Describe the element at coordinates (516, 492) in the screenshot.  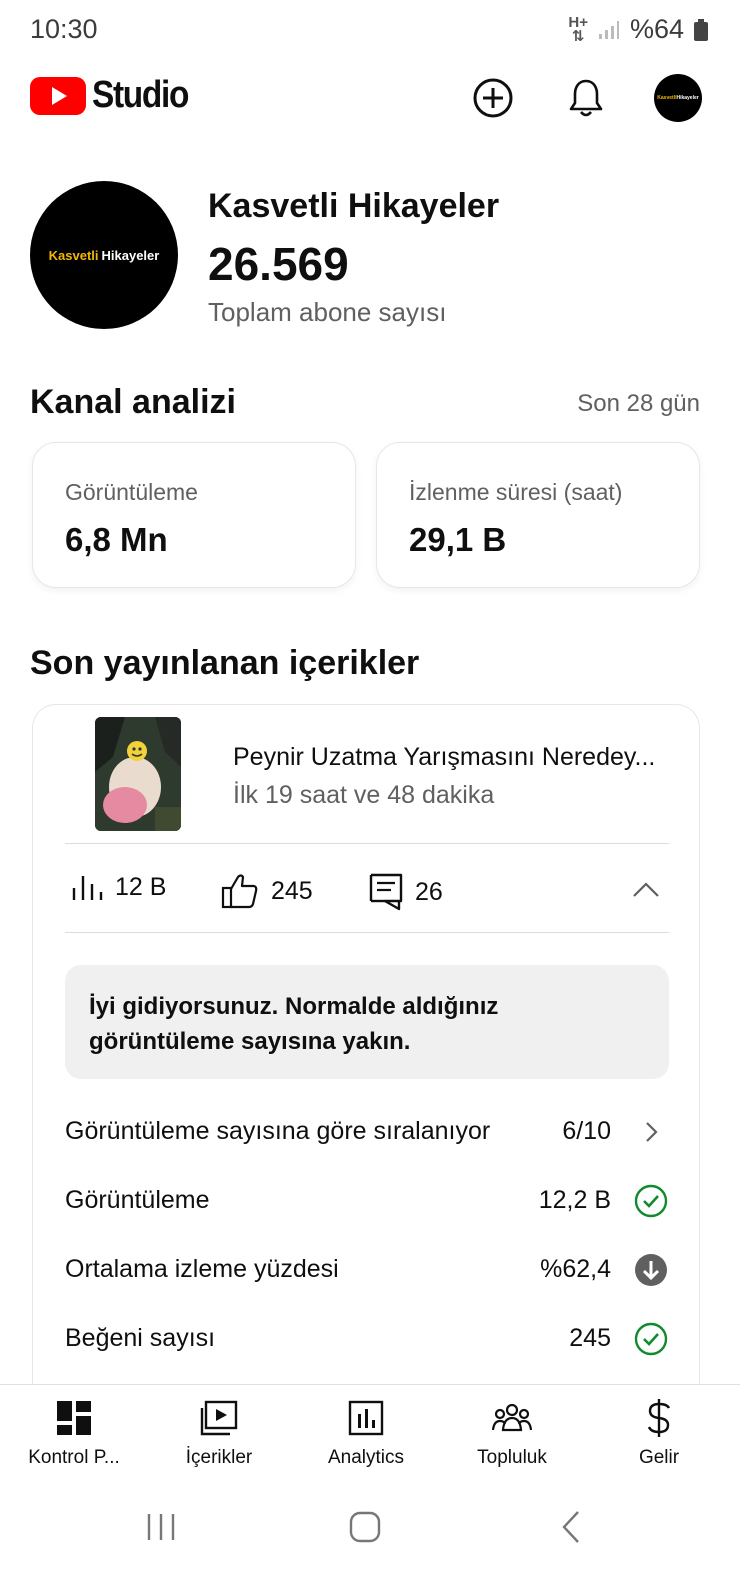
I see `stat-label: İzlenme süresi (saat)` at that location.